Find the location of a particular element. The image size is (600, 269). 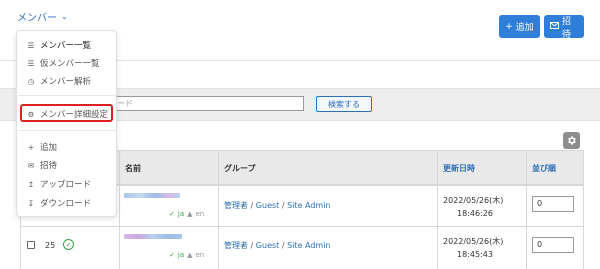

updated-datetime: 2022/05/26(木) 18:45:43 is located at coordinates (473, 248).